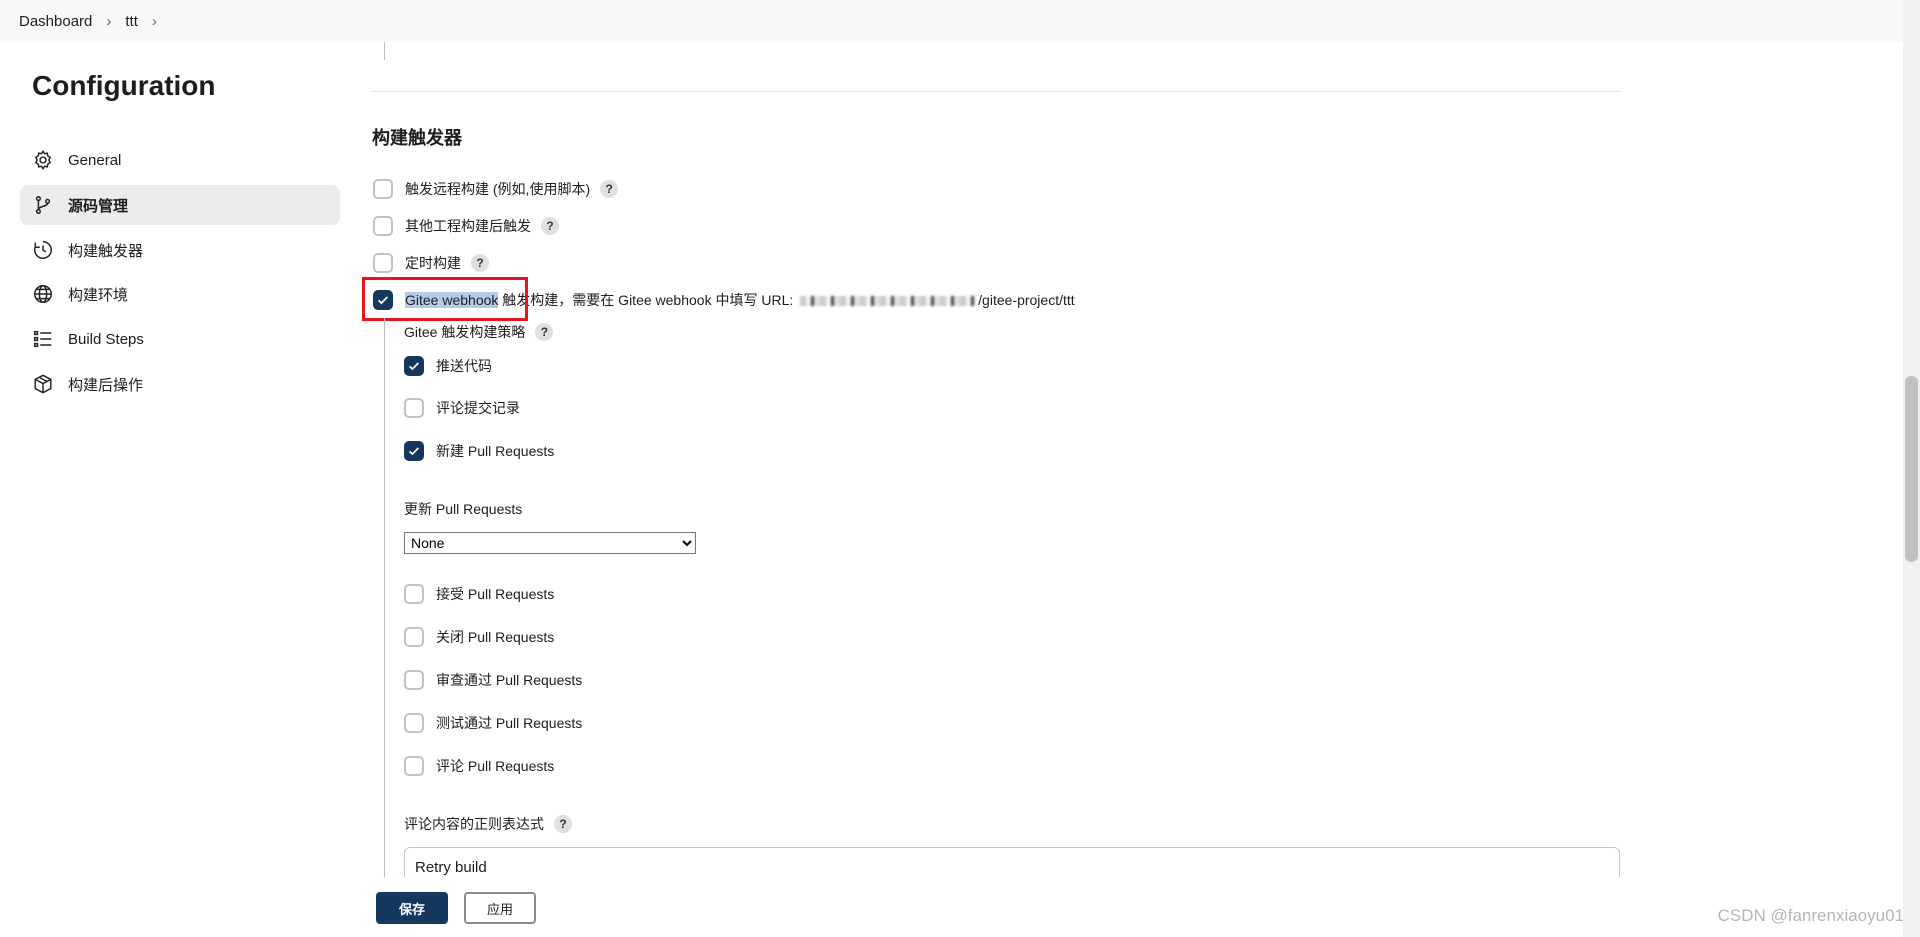 The image size is (1920, 937). Describe the element at coordinates (180, 205) in the screenshot. I see `sidebar-item-scm: 源码管理` at that location.